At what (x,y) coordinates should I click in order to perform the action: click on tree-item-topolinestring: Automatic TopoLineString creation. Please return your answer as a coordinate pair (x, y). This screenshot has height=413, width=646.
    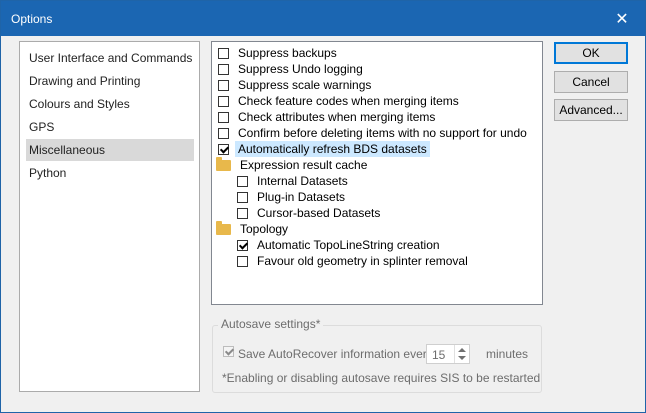
    Looking at the image, I should click on (340, 245).